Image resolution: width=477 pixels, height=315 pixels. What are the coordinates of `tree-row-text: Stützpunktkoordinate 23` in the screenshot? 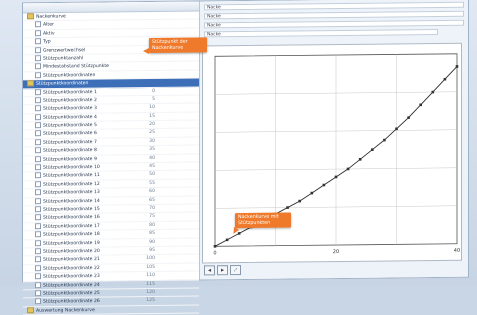 It's located at (71, 277).